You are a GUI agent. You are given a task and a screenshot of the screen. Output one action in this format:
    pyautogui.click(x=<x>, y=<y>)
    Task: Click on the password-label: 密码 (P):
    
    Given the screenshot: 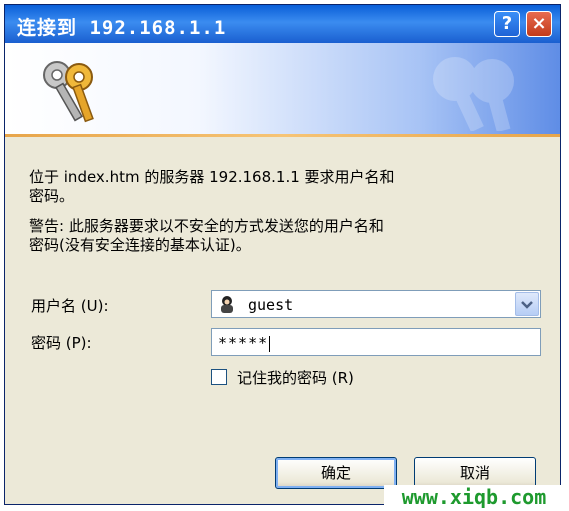 What is the action you would take?
    pyautogui.click(x=61, y=343)
    